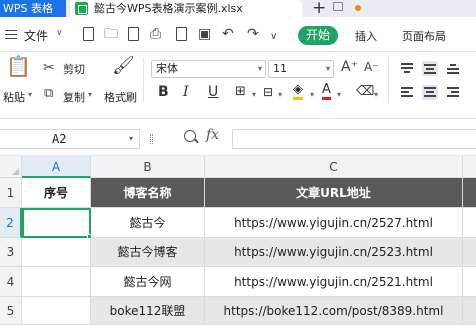 This screenshot has height=325, width=476. I want to click on copy-button: 复制, so click(74, 97).